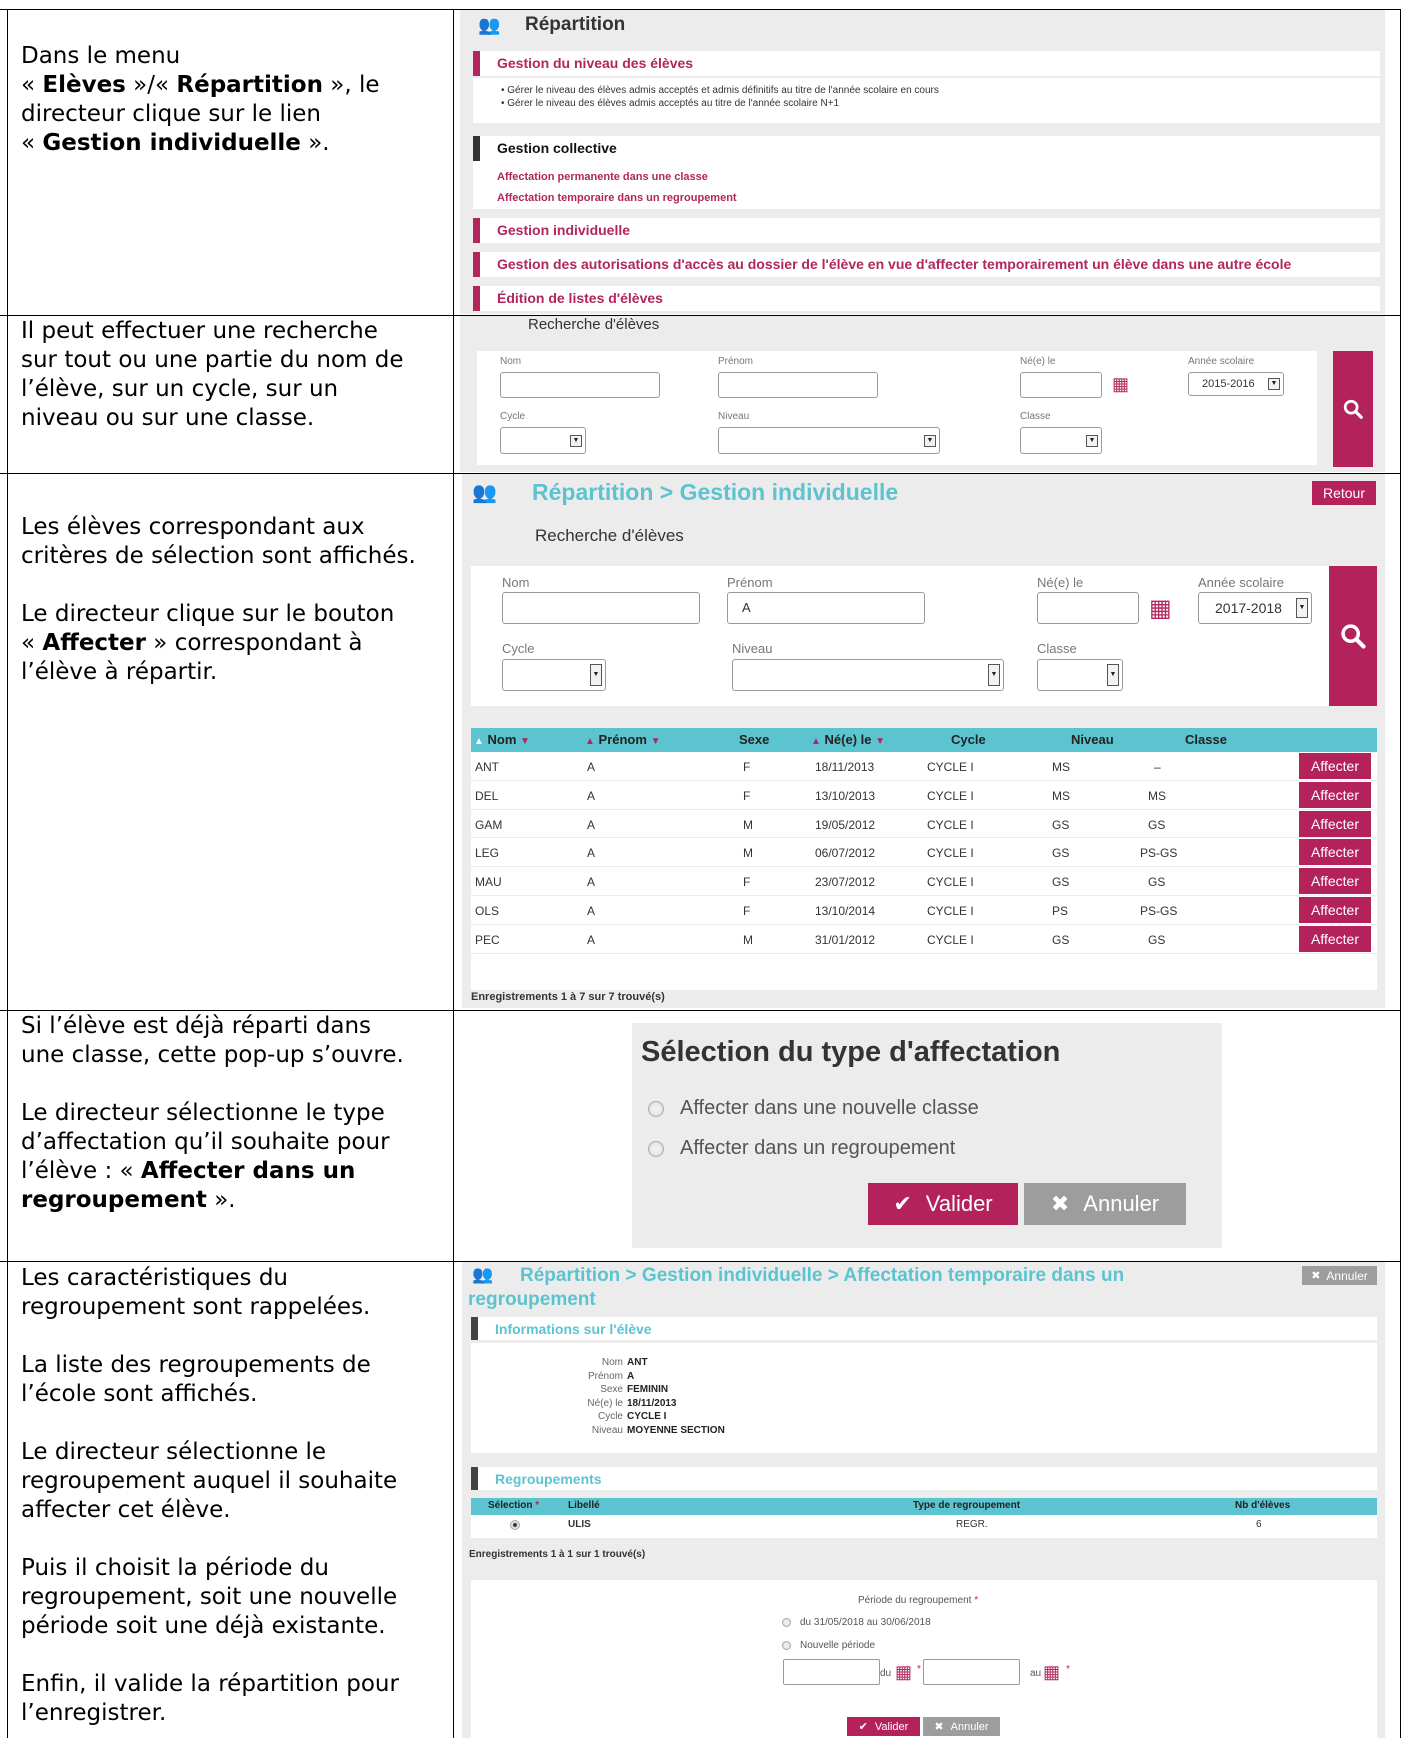 Image resolution: width=1401 pixels, height=1738 pixels. I want to click on info-row: Nom ANT, so click(671, 1363).